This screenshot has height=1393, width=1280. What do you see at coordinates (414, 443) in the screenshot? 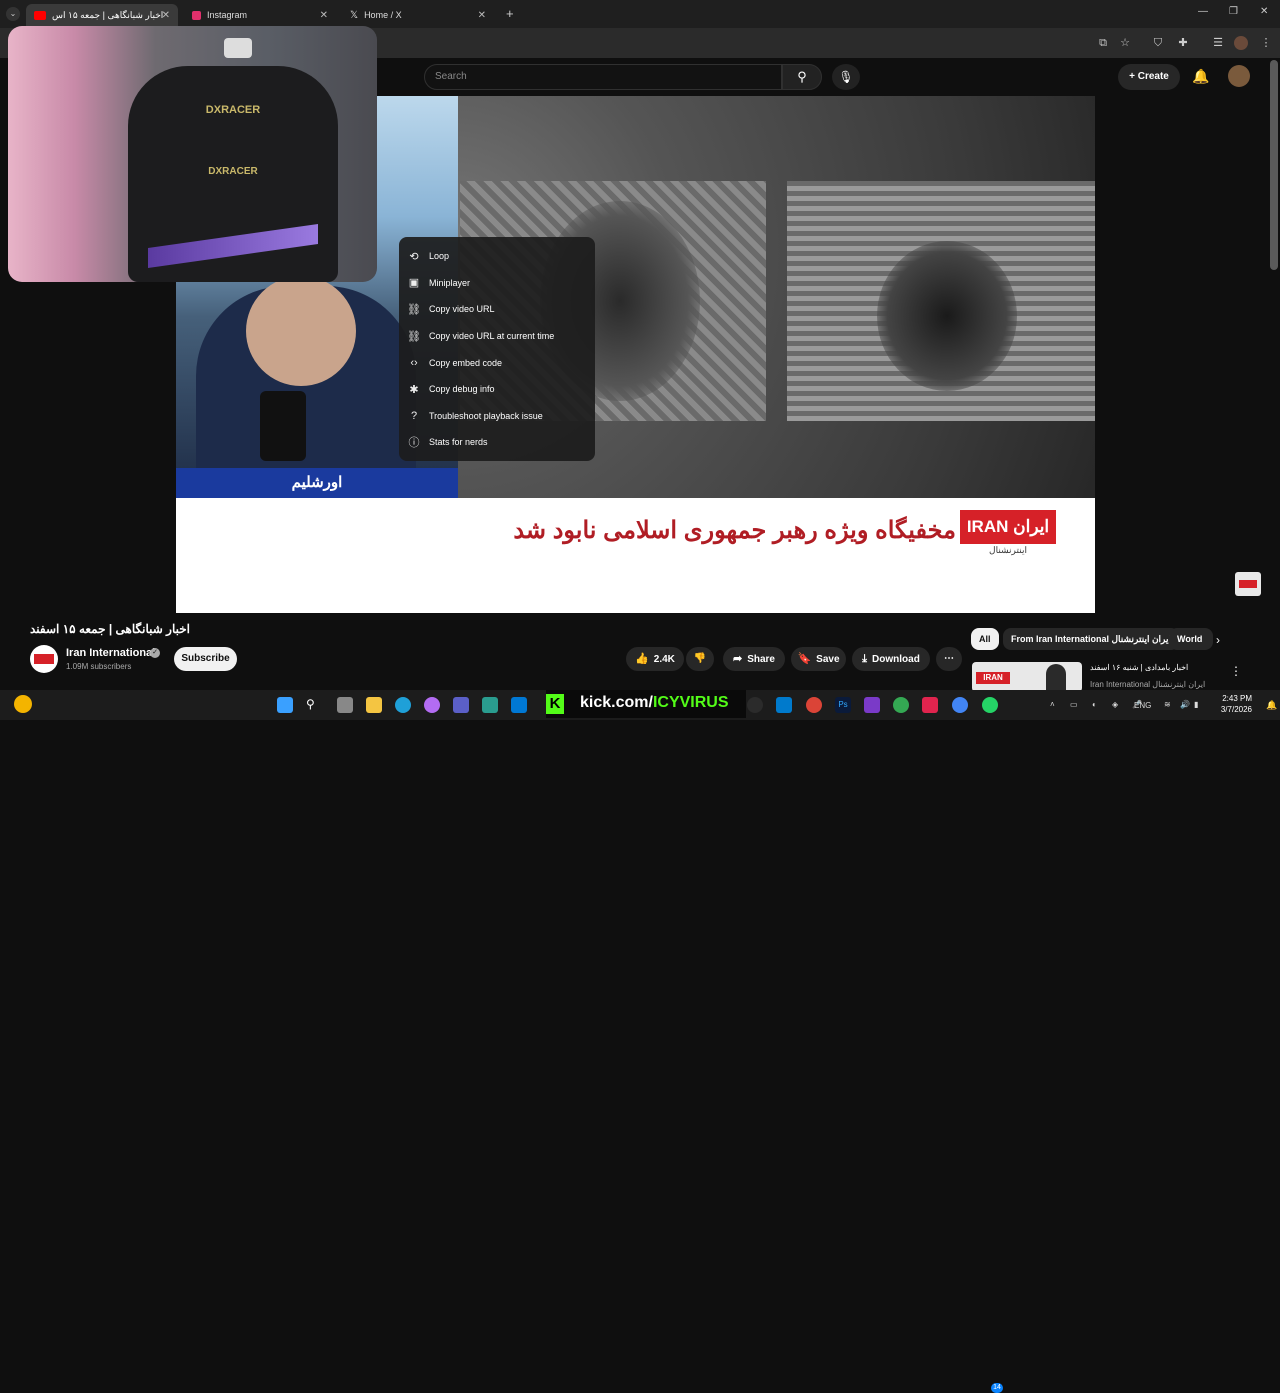
I see `info-icon: ⓘ` at bounding box center [414, 443].